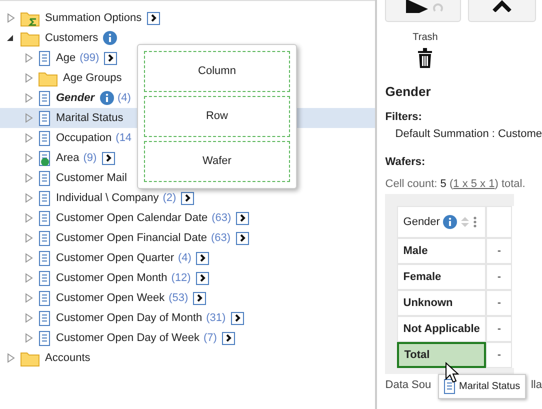 The height and width of the screenshot is (409, 542). Describe the element at coordinates (10, 38) in the screenshot. I see `collapse-toggle-icon` at that location.